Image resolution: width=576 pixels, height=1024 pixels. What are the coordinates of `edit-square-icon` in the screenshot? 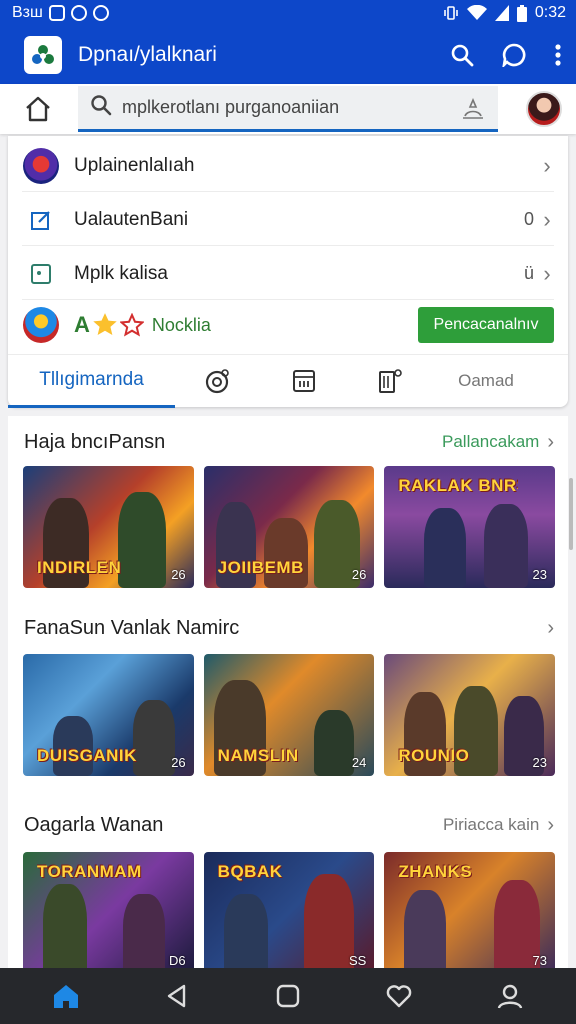 It's located at (41, 220).